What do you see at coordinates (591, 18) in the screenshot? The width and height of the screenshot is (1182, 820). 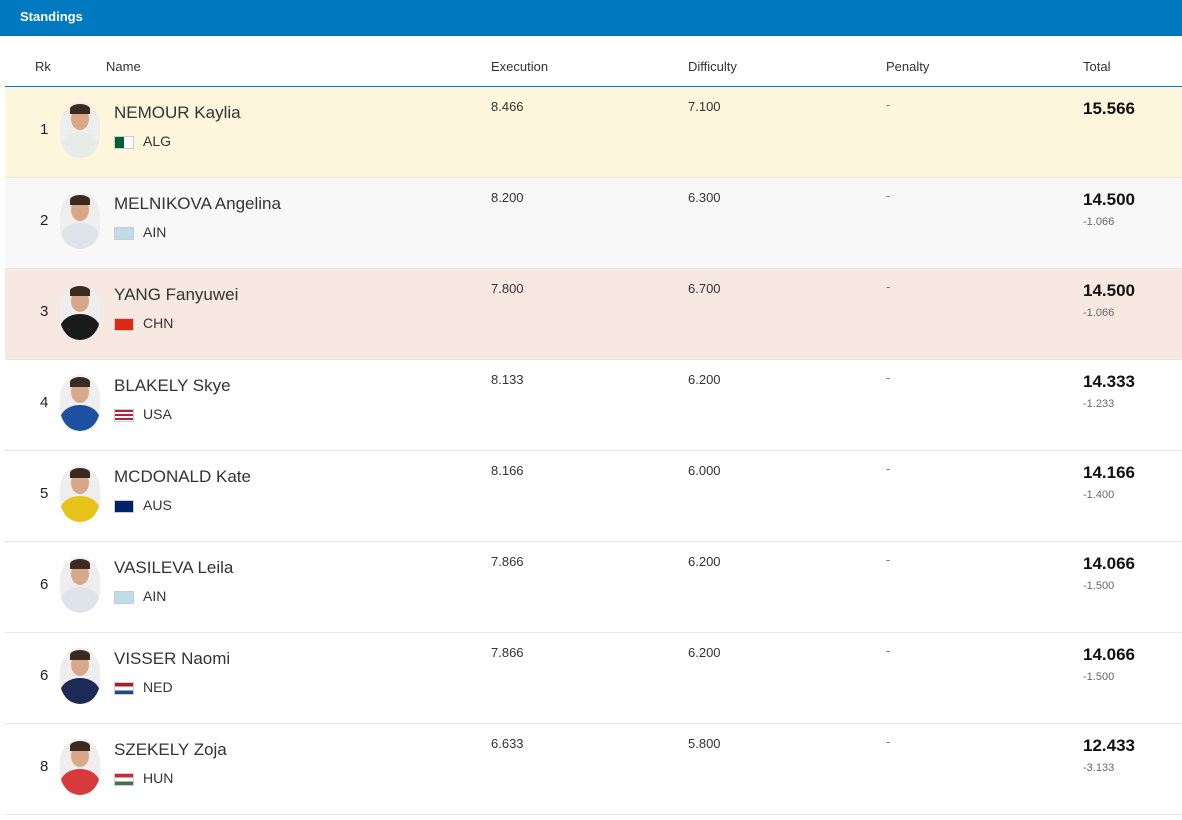 I see `standings-header: Standings` at bounding box center [591, 18].